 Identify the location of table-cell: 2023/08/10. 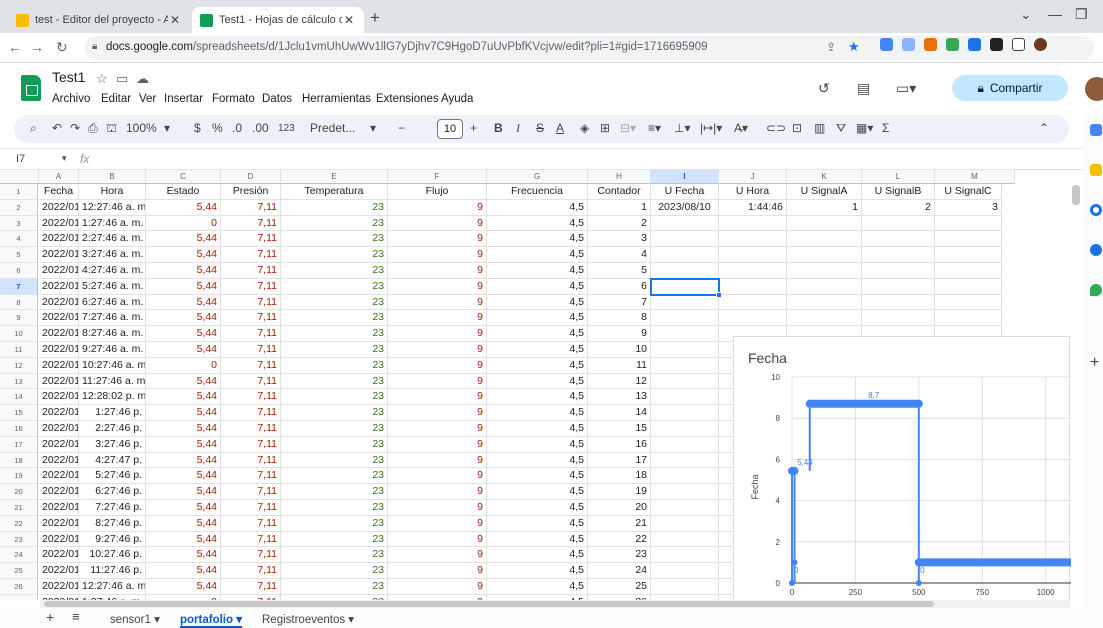
(685, 207).